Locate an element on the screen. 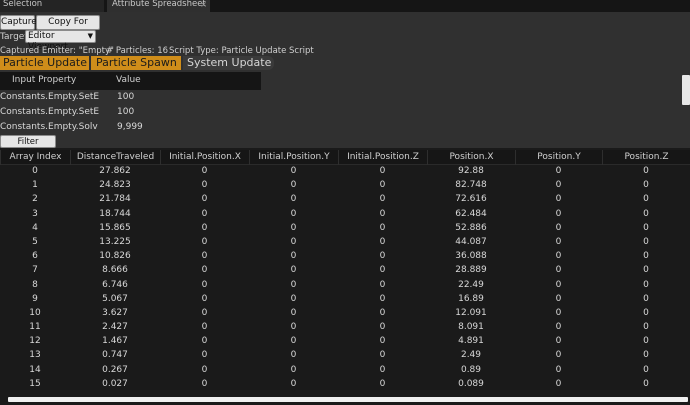 The image size is (690, 405). table-row: 10 3.627 0 0 0 12.091 0 0 is located at coordinates (345, 314).